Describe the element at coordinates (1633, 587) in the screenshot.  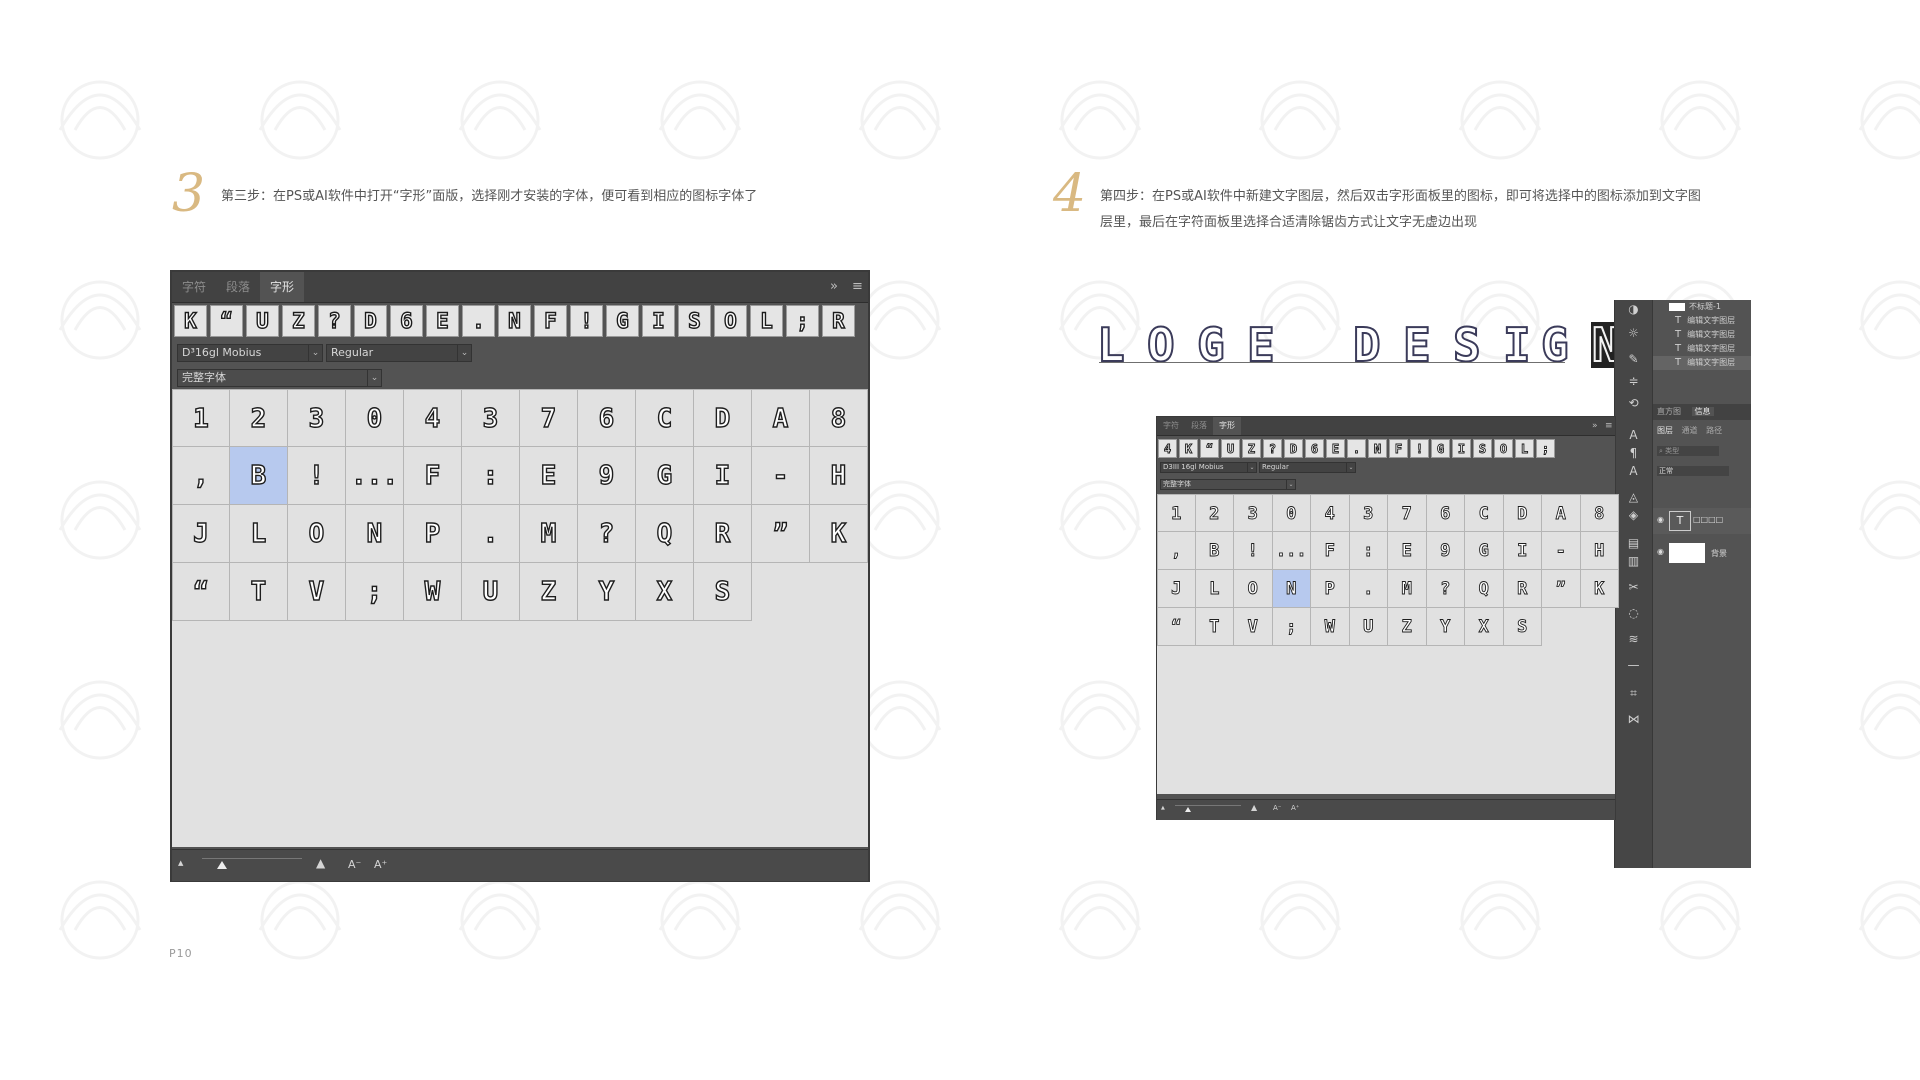
I see `scissors-icon: ✂` at that location.